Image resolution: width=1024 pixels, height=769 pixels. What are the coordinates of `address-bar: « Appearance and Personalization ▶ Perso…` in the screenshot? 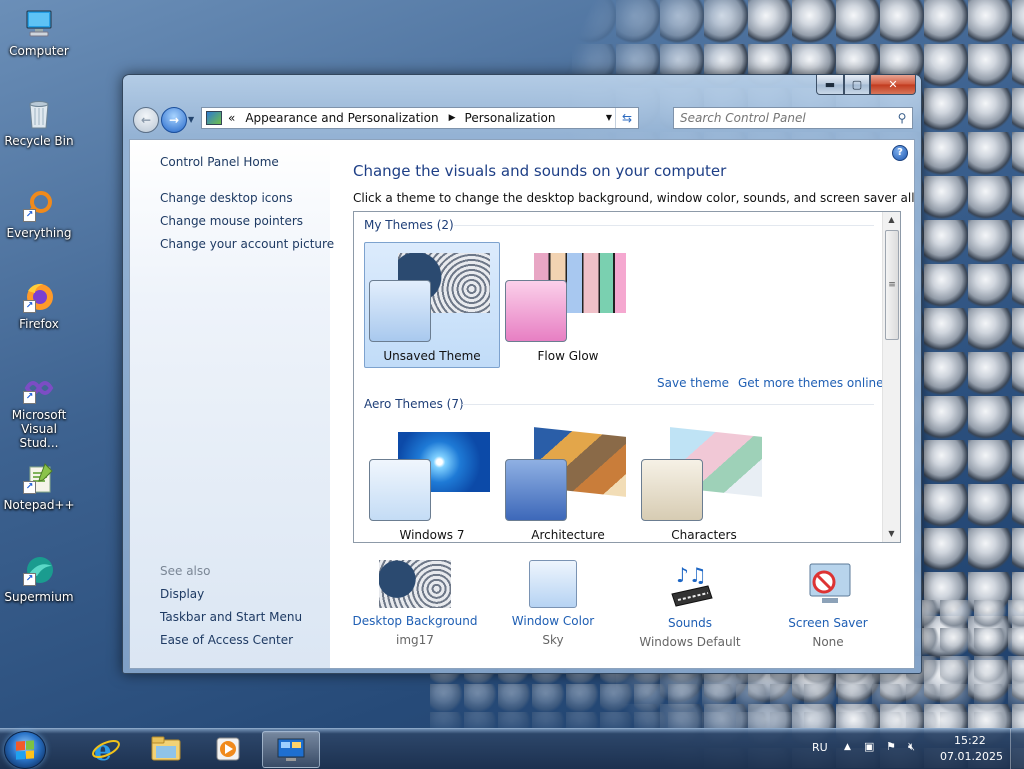 It's located at (420, 118).